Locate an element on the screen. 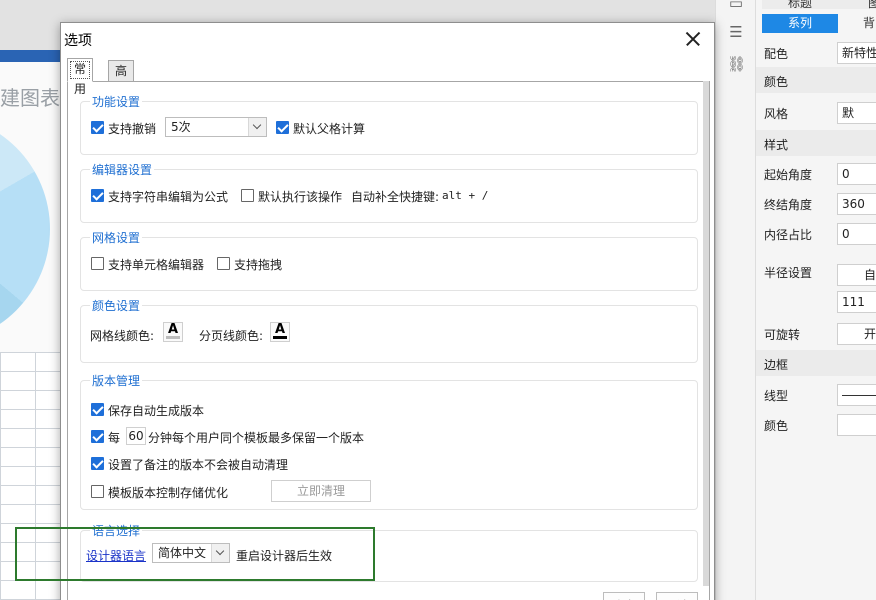 This screenshot has height=600, width=876. storage-optimize-label: 模板版本控制存储优化 is located at coordinates (168, 493).